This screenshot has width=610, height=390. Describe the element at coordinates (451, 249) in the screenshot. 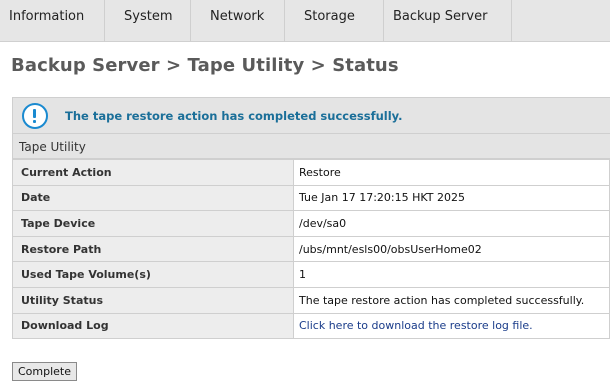

I see `row-value-restore-path: /ubs/mnt/esls00/obsUserHome02` at that location.